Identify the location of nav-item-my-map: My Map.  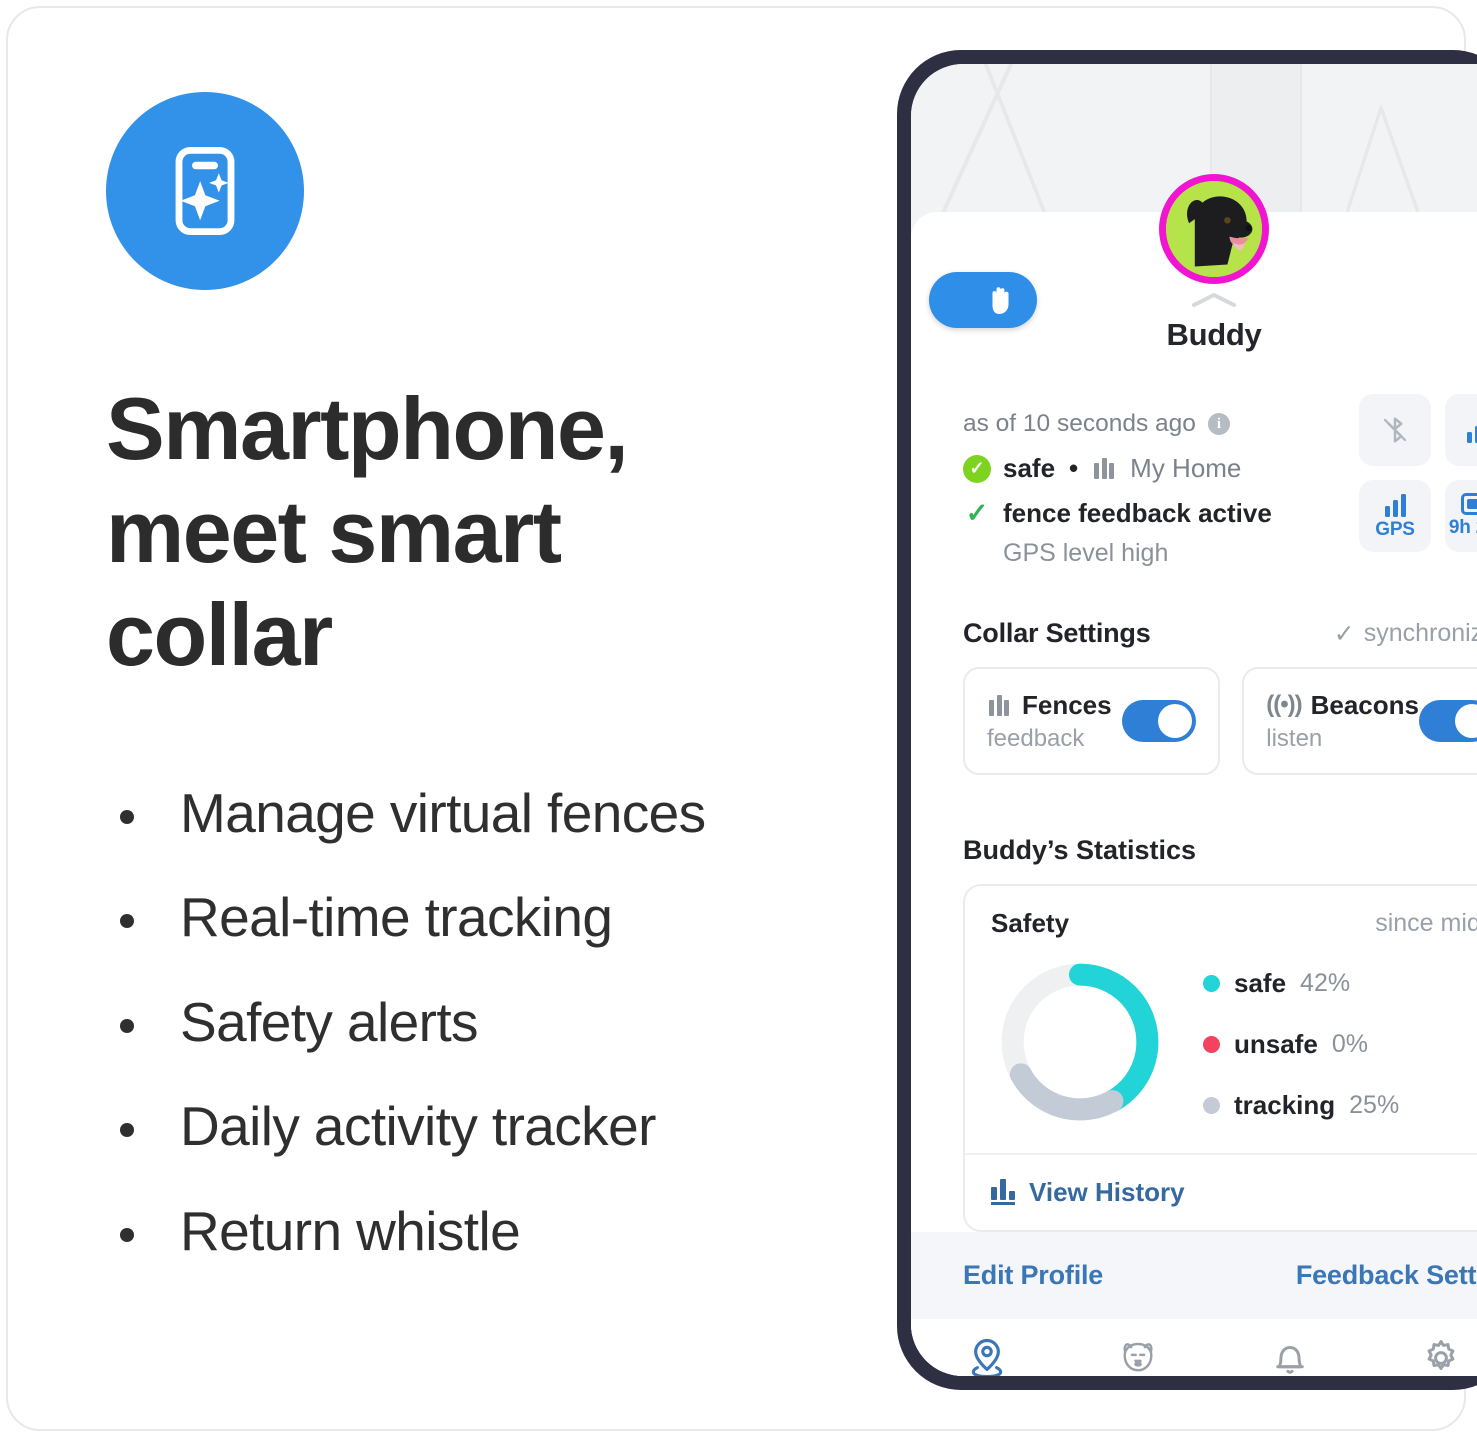
(987, 1356).